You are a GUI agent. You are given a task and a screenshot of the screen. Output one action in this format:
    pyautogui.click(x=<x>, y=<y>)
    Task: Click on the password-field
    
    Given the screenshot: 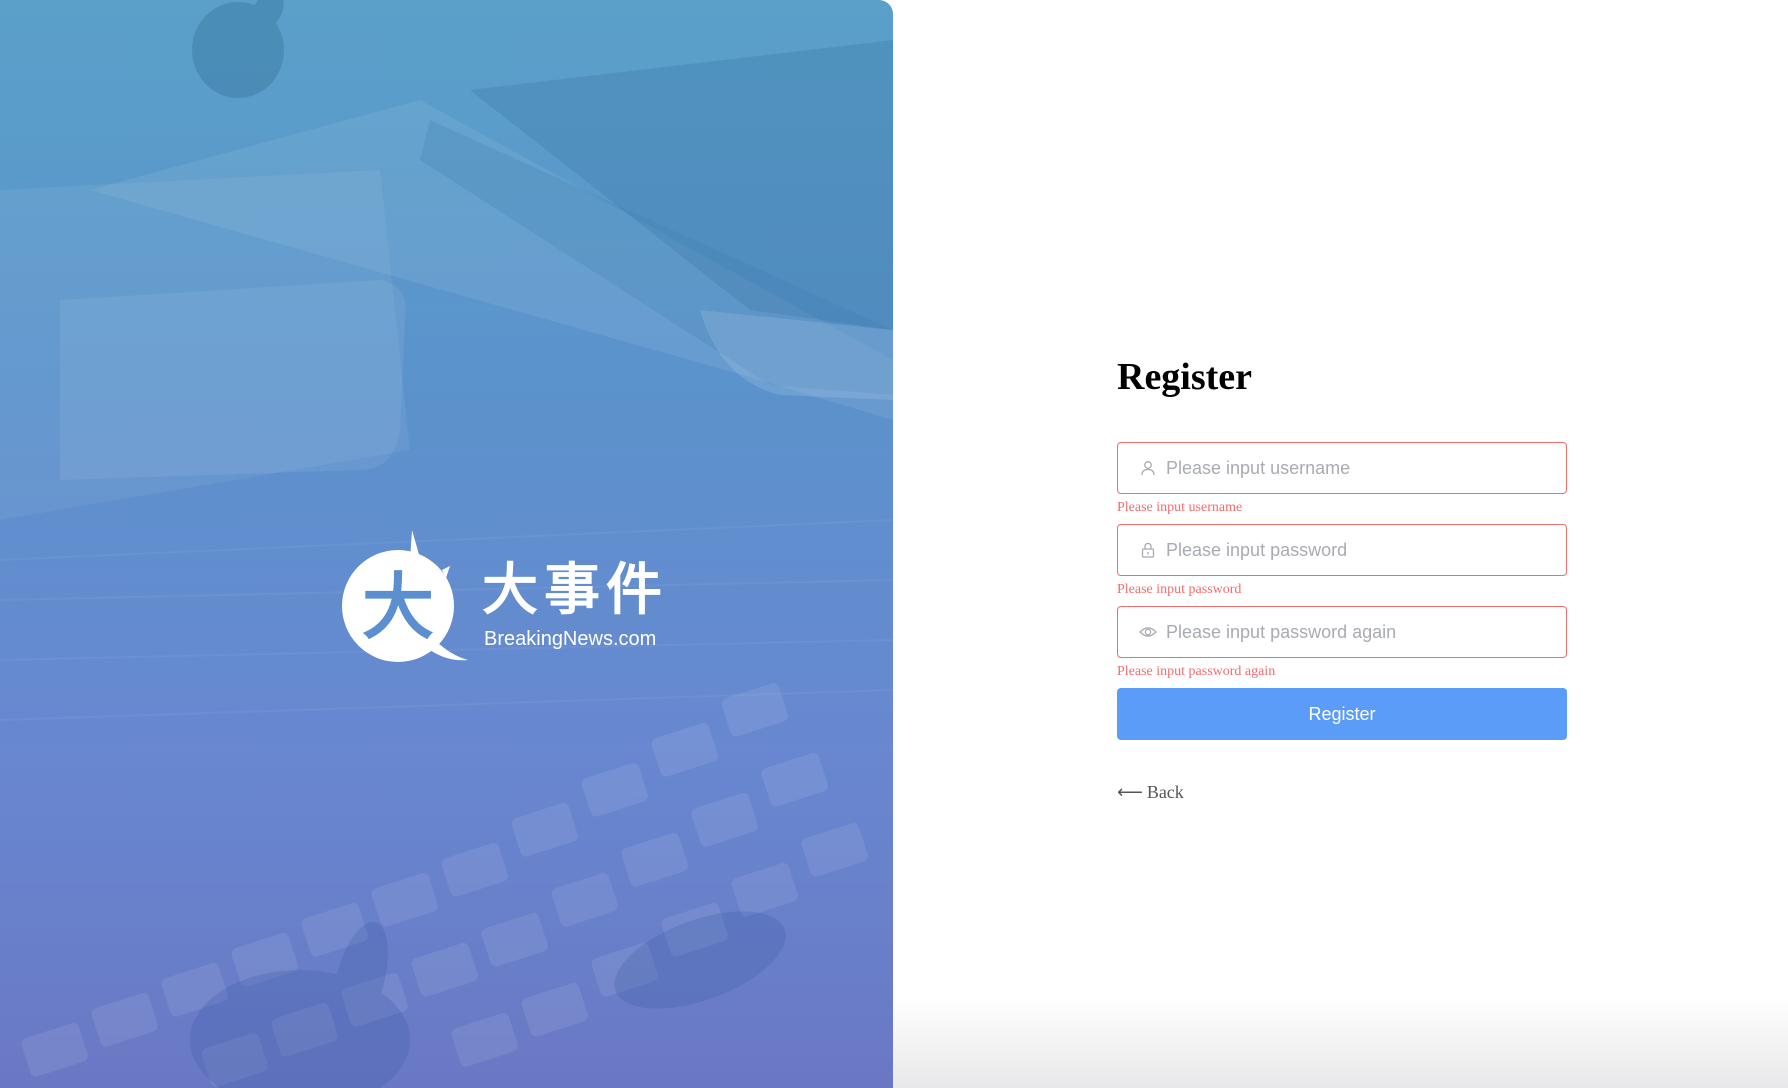 What is the action you would take?
    pyautogui.click(x=1342, y=550)
    